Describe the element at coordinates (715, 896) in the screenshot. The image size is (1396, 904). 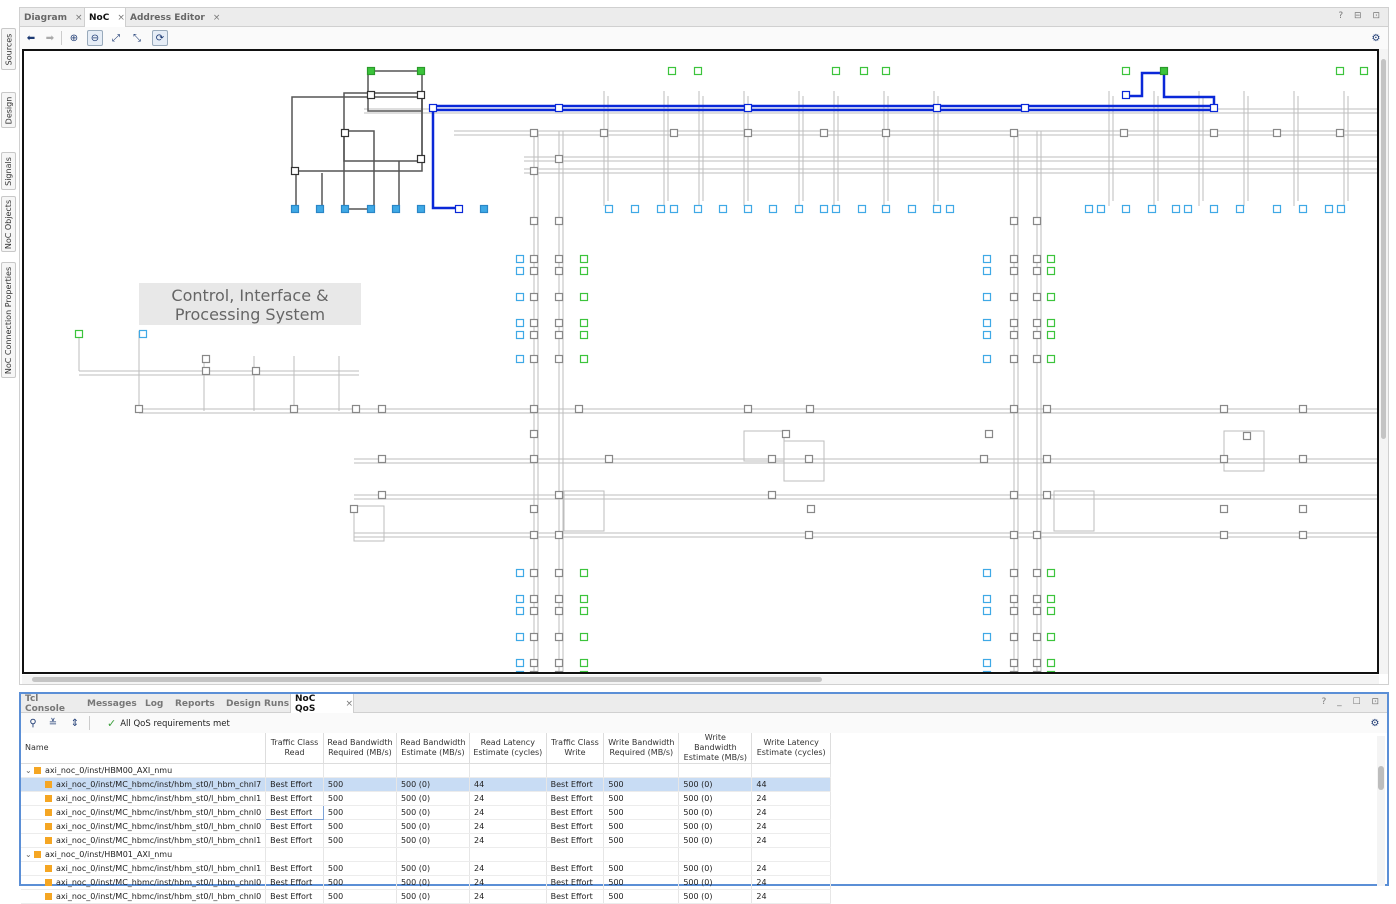
I see `cell-wbe: 500 (0)` at that location.